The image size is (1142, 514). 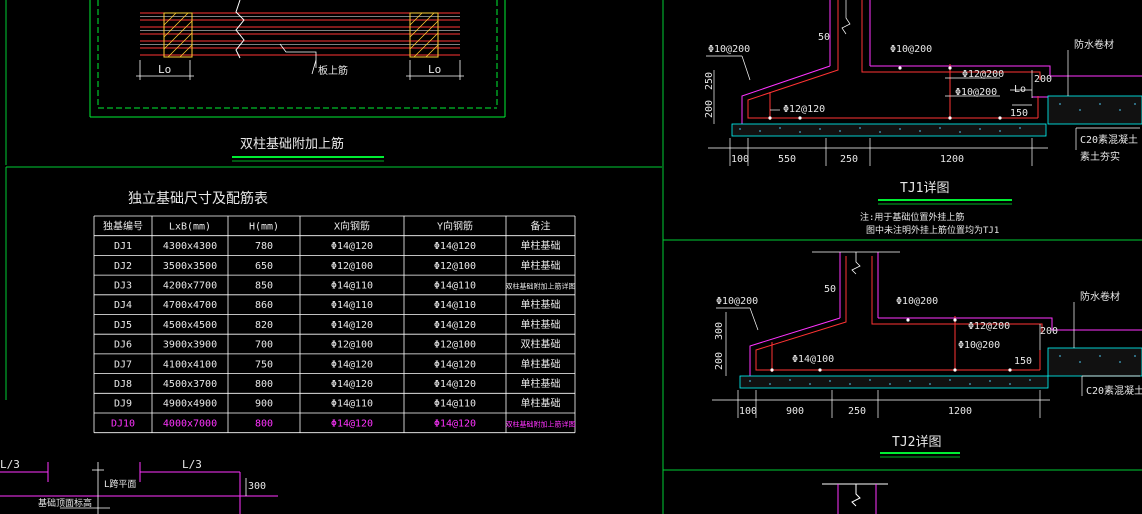 I want to click on tj2-dimensions: 100 900 250 1200, so click(x=855, y=411).